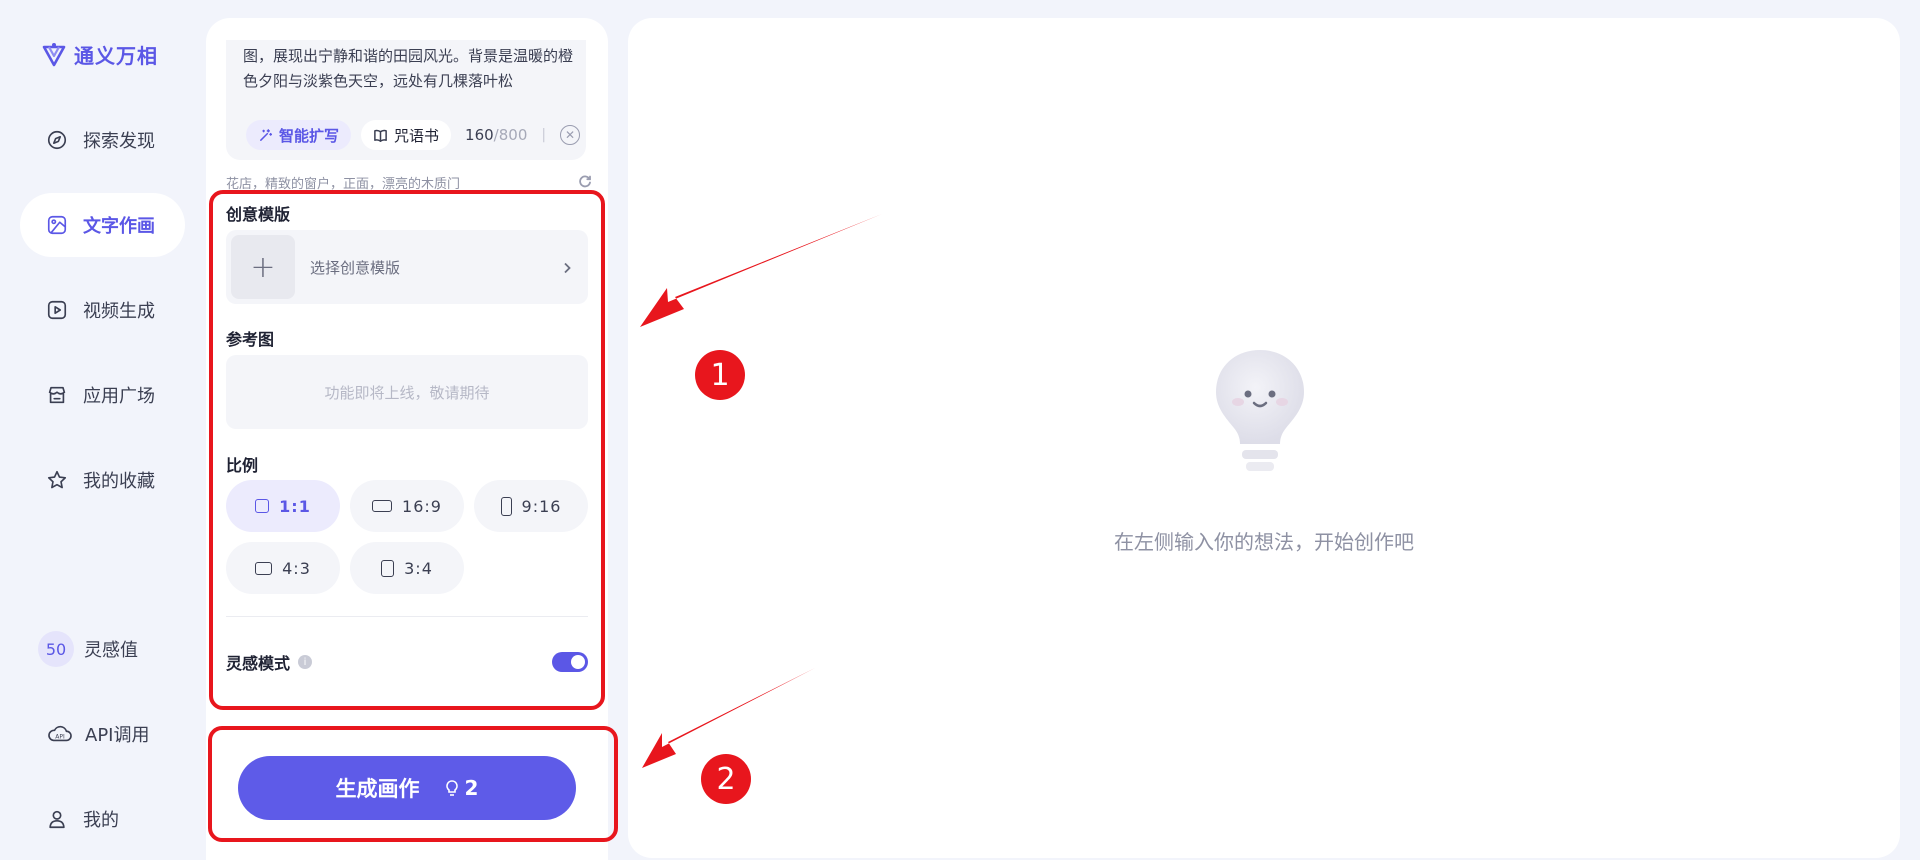 The height and width of the screenshot is (860, 1920). I want to click on sidebar-item-profile: 我的, so click(102, 819).